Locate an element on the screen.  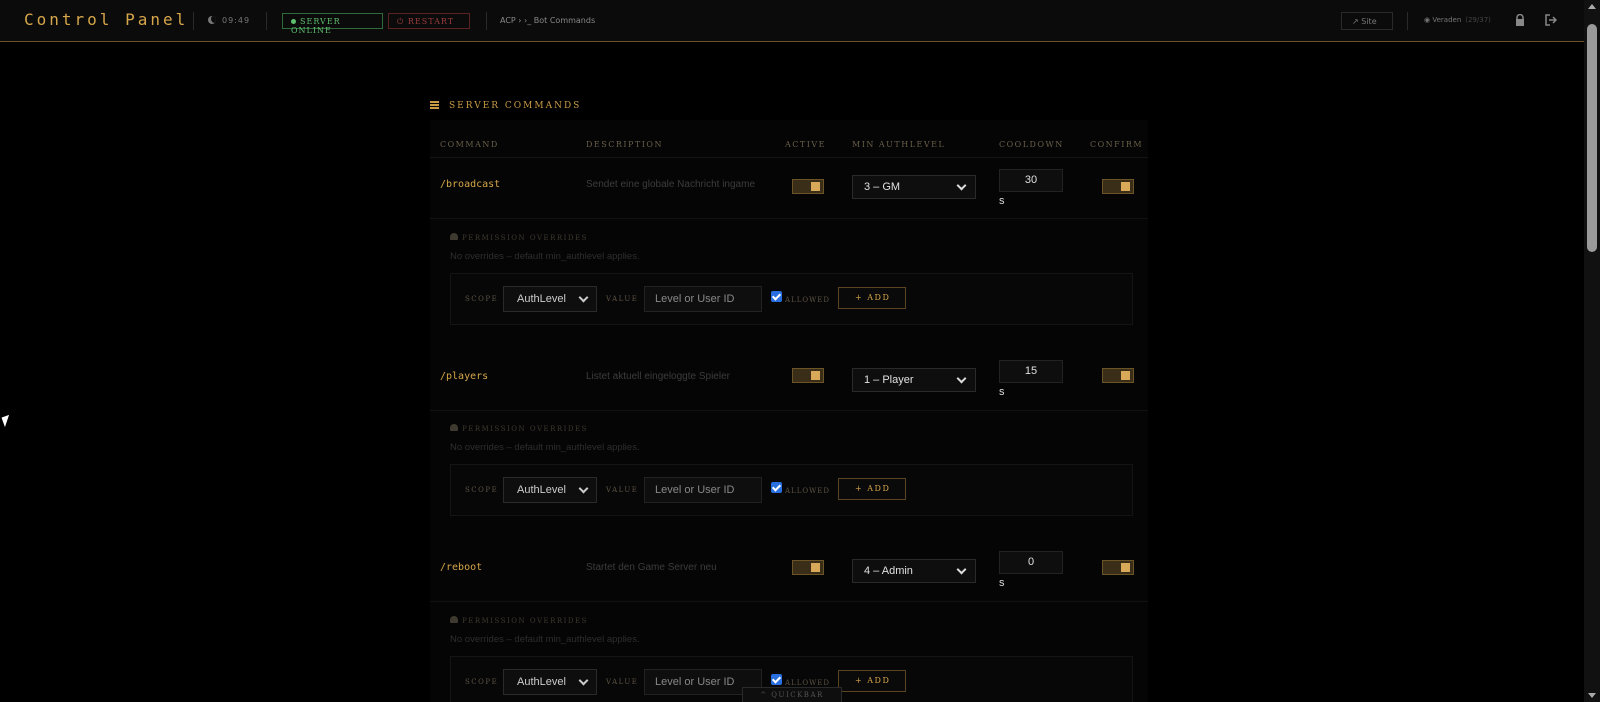
section-title: SERVER COMMANDS is located at coordinates (505, 106).